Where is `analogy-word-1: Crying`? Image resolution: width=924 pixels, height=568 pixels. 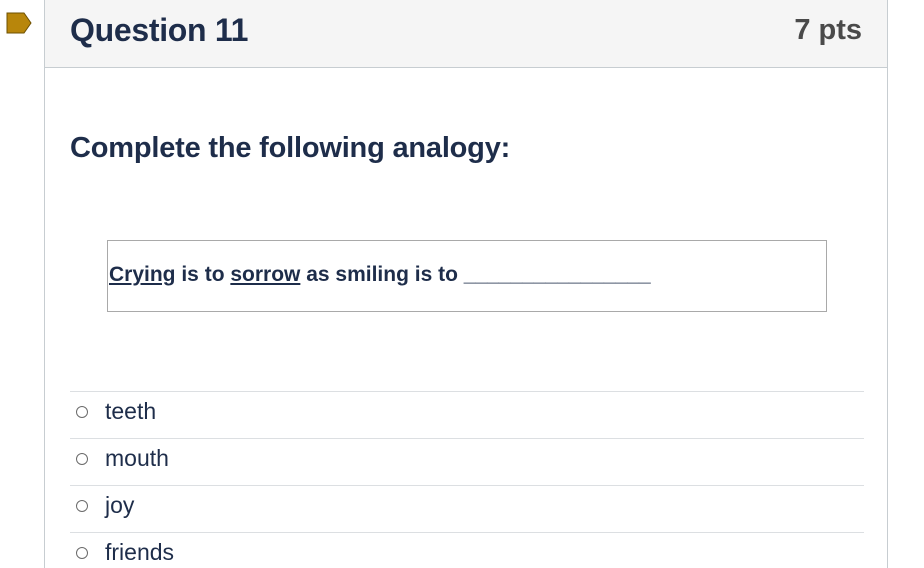
analogy-word-1: Crying is located at coordinates (142, 274).